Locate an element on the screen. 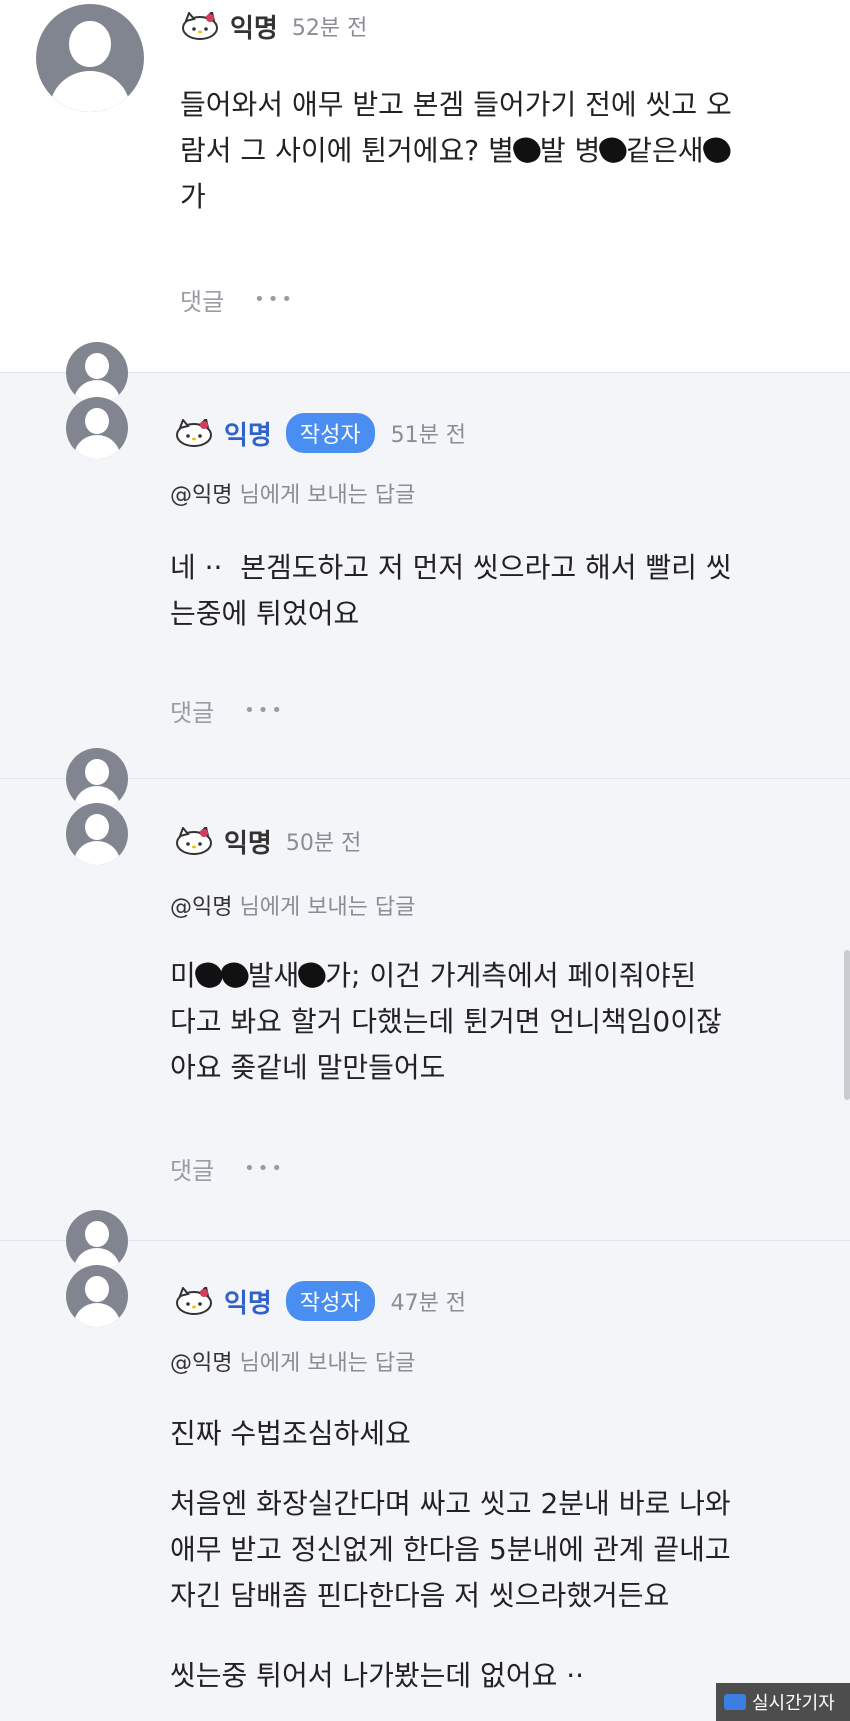 The height and width of the screenshot is (1721, 850). scrollbar is located at coordinates (847, 1025).